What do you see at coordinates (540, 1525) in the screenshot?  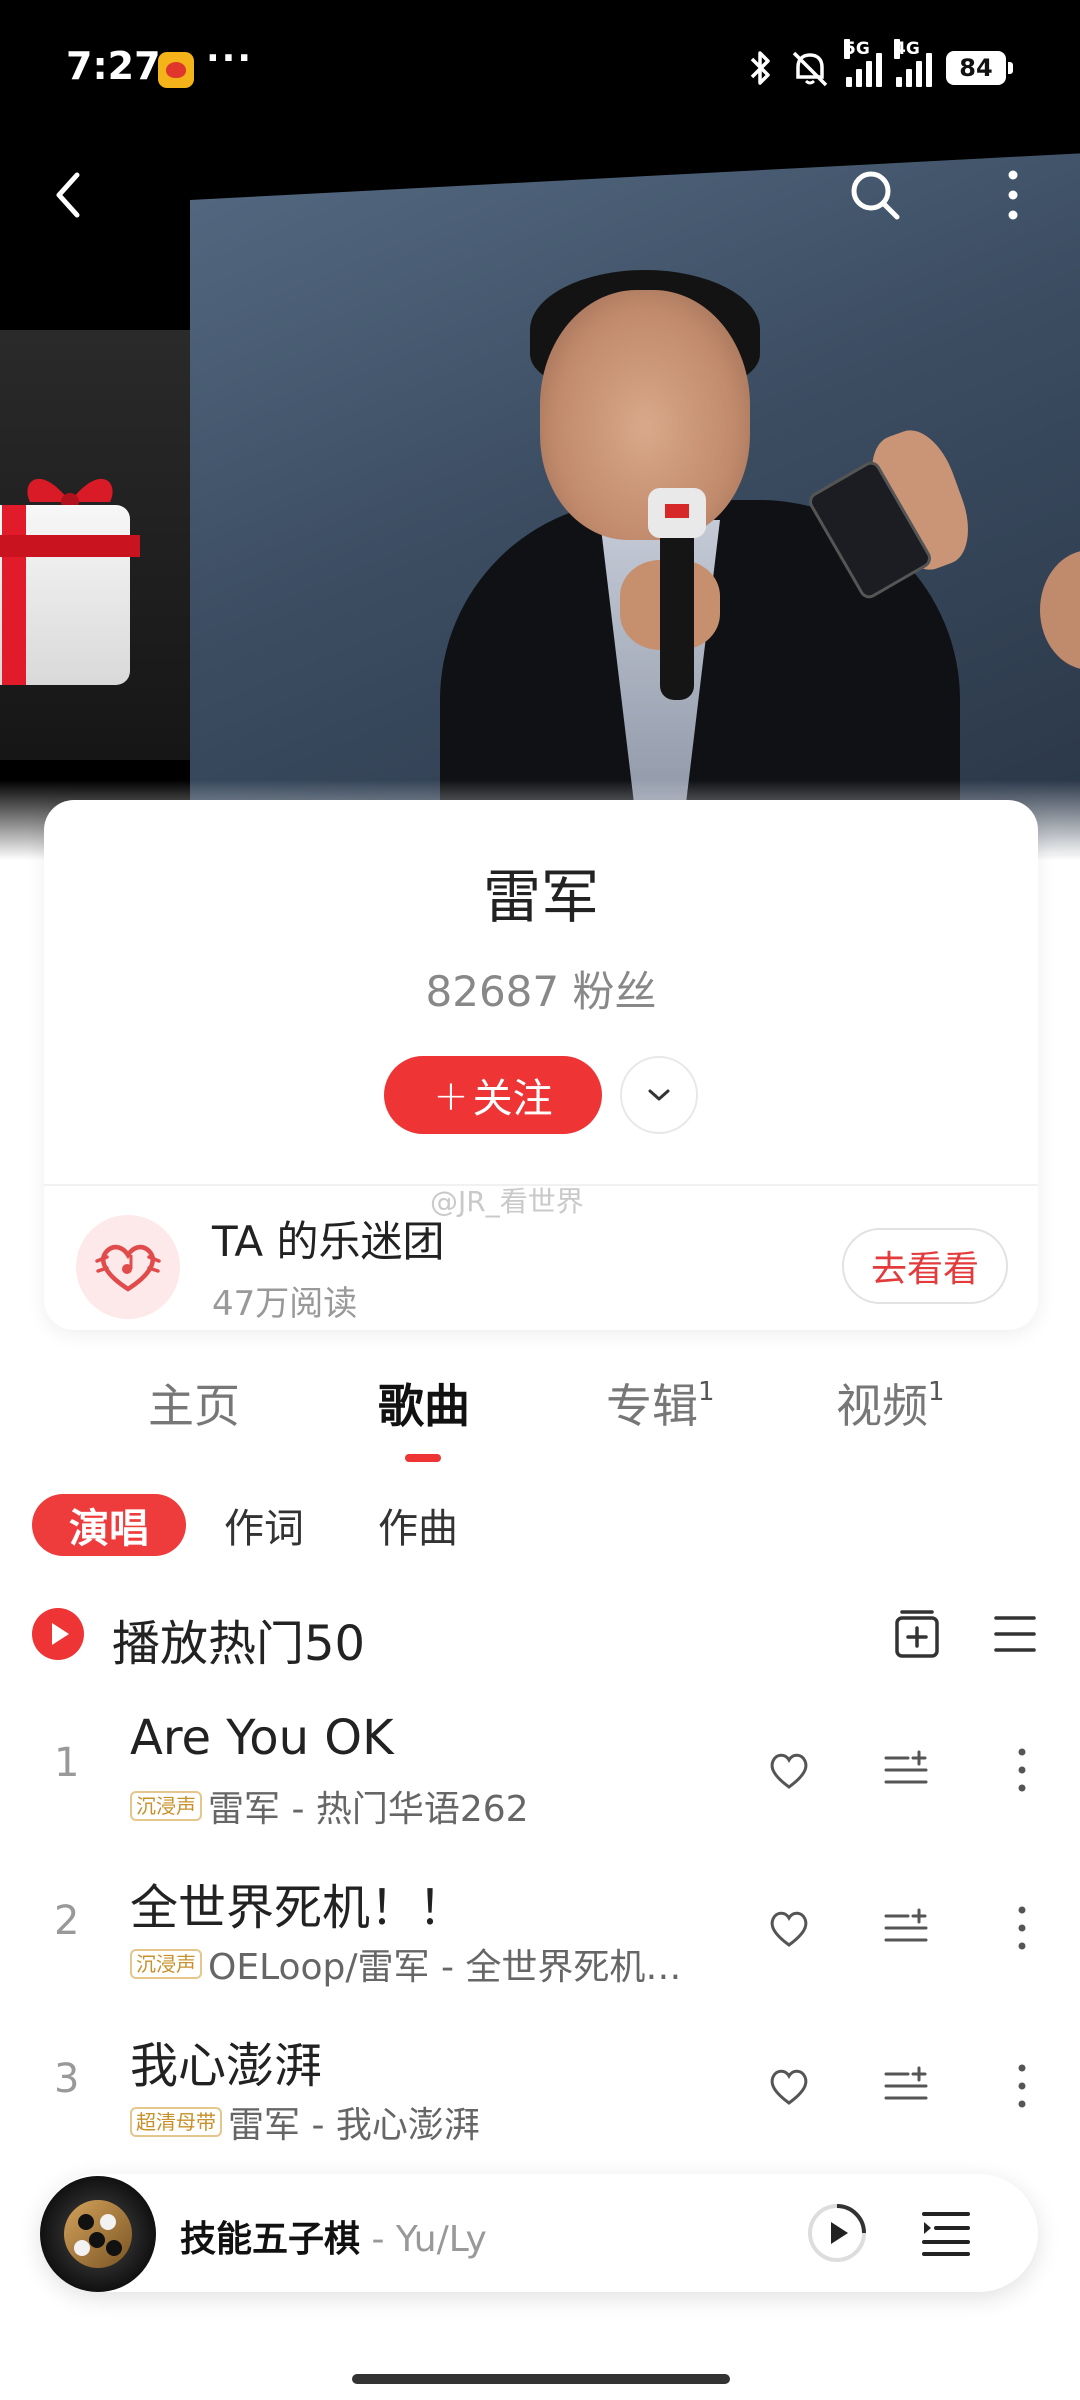 I see `song-role-filter: 演唱 作词 作曲` at bounding box center [540, 1525].